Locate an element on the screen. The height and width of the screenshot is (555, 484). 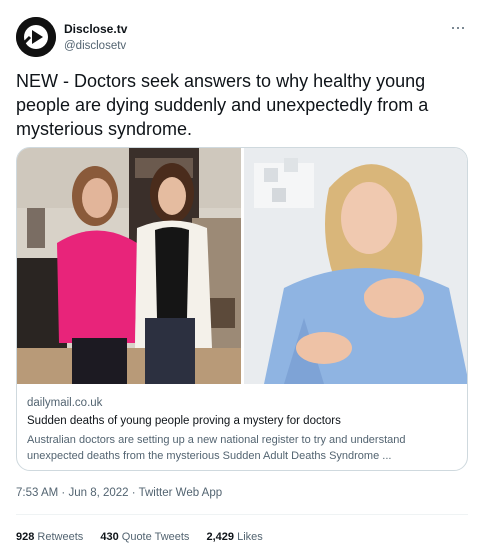
tweet-meta: 7:53 AM · Jun 8, 2022 · Twitter Web App is located at coordinates (119, 493).